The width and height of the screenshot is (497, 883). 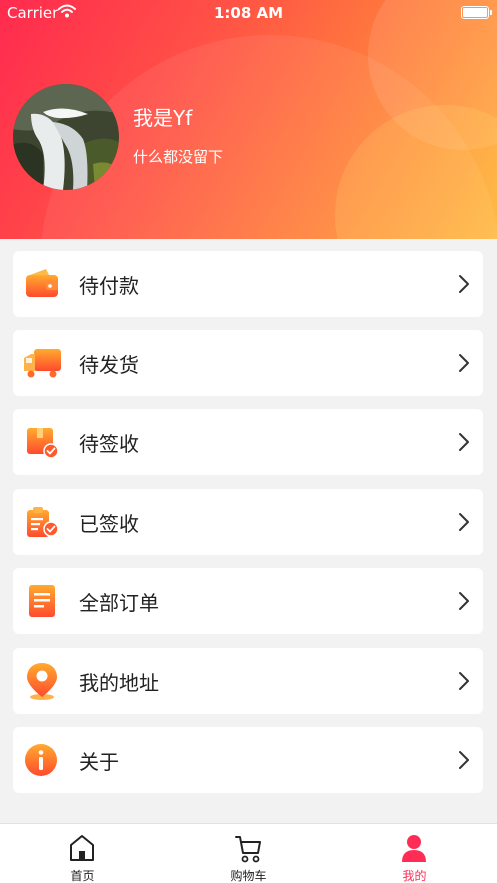 I want to click on tab-cart: 购物车, so click(x=248, y=853).